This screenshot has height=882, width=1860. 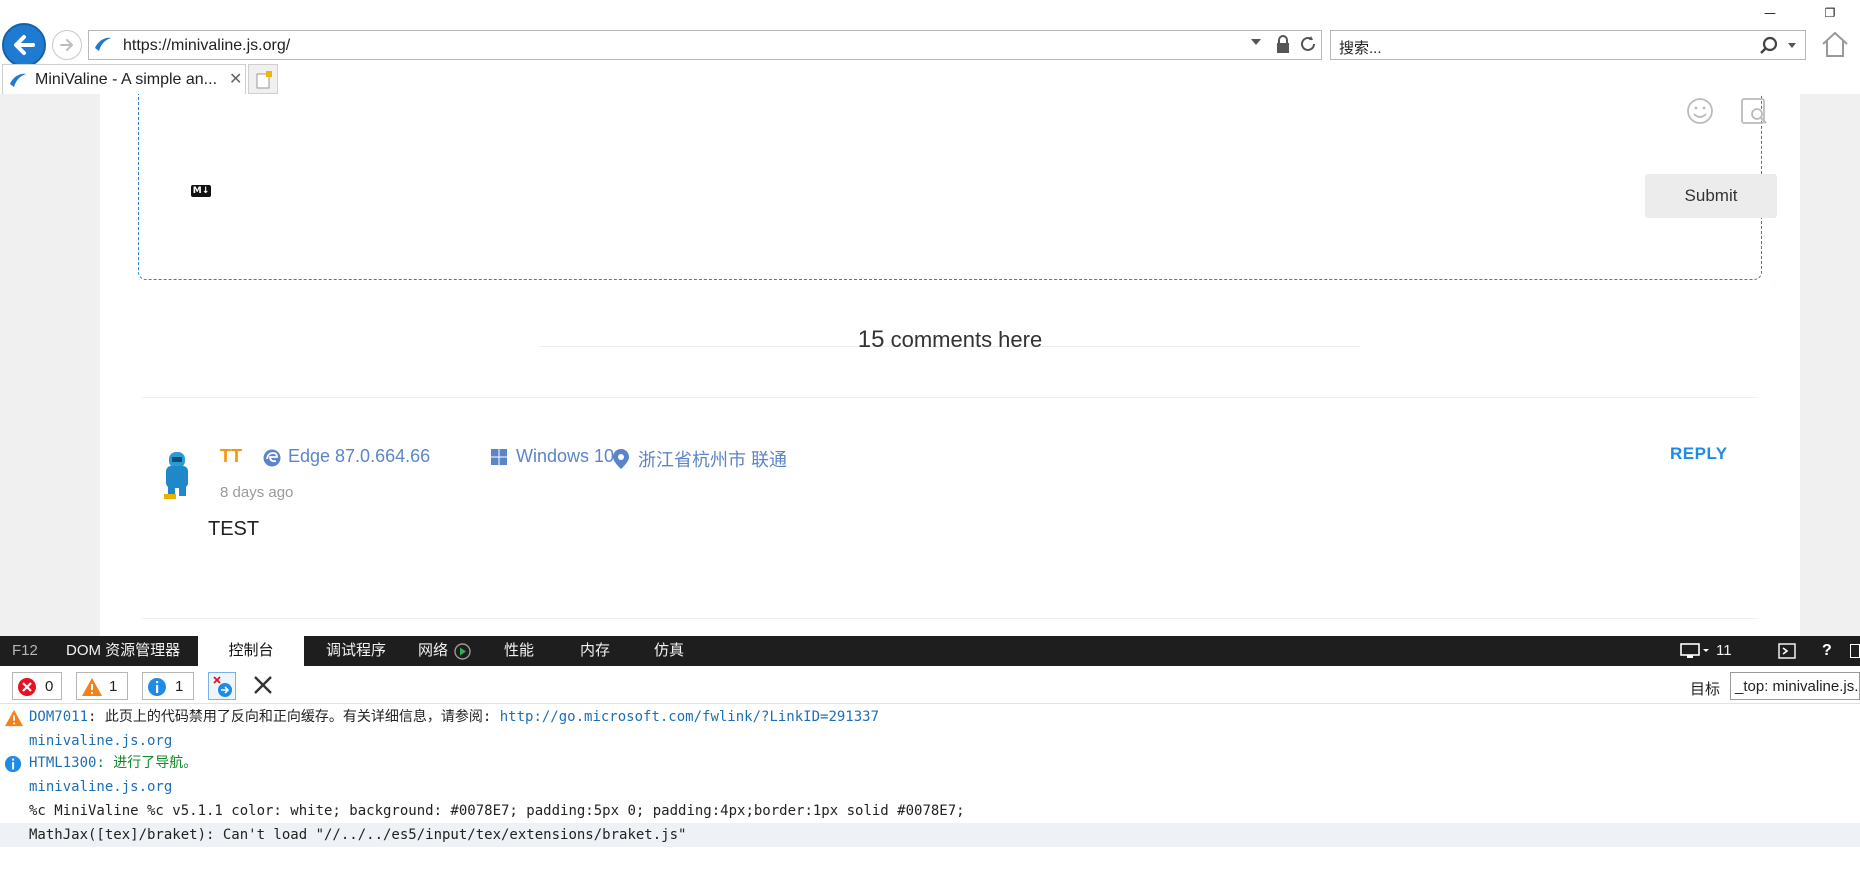 What do you see at coordinates (1724, 651) in the screenshot?
I see `document-mode-version: 11` at bounding box center [1724, 651].